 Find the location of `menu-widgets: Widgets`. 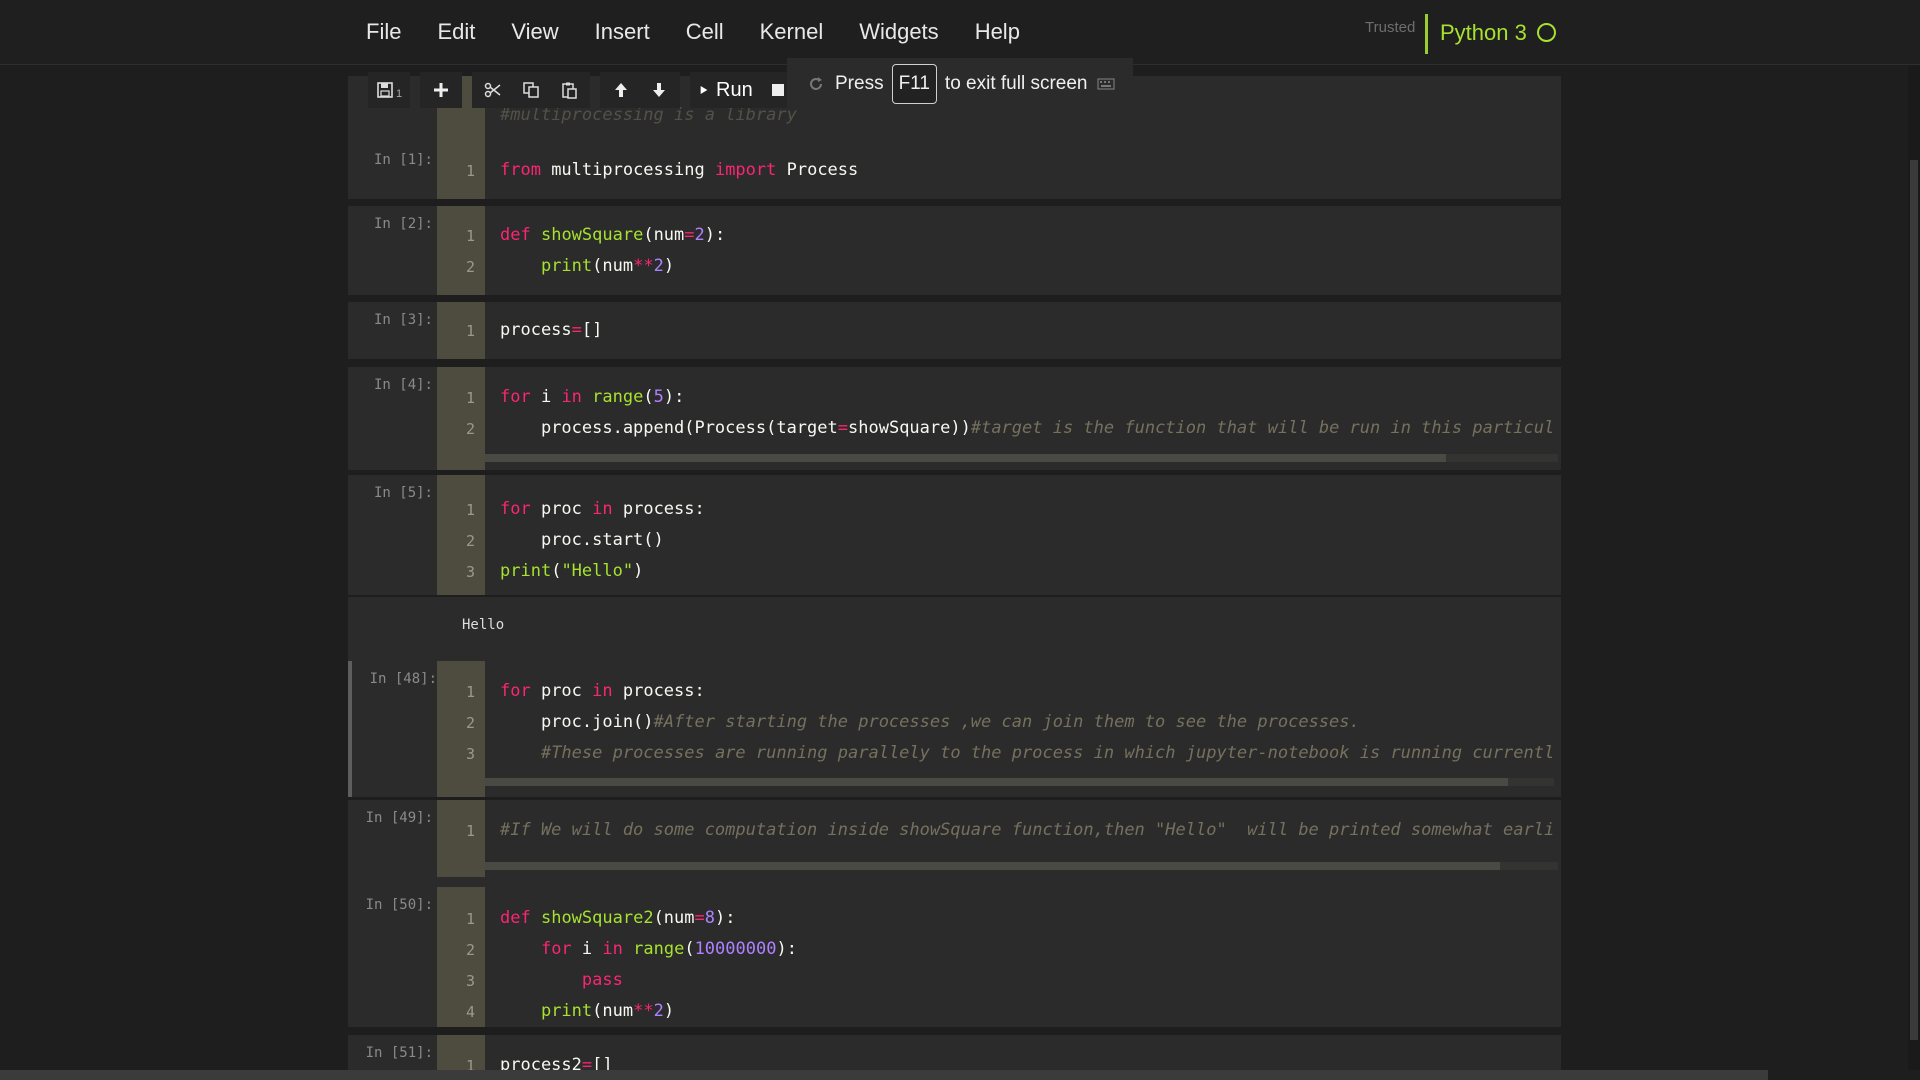

menu-widgets: Widgets is located at coordinates (898, 32).